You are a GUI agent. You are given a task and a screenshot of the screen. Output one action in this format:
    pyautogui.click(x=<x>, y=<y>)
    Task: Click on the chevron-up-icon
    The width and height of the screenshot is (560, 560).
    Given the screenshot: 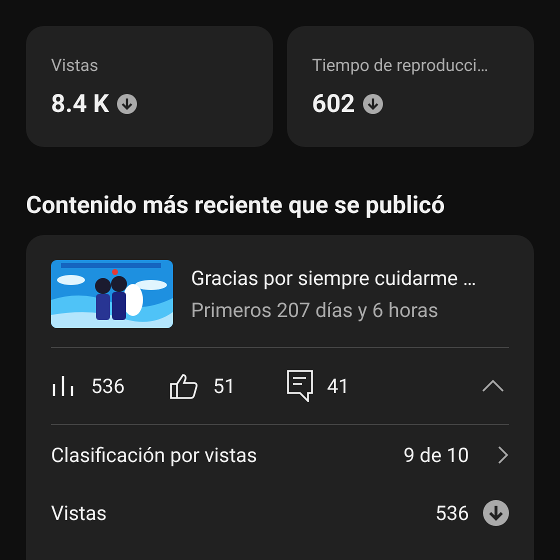 What is the action you would take?
    pyautogui.click(x=493, y=386)
    